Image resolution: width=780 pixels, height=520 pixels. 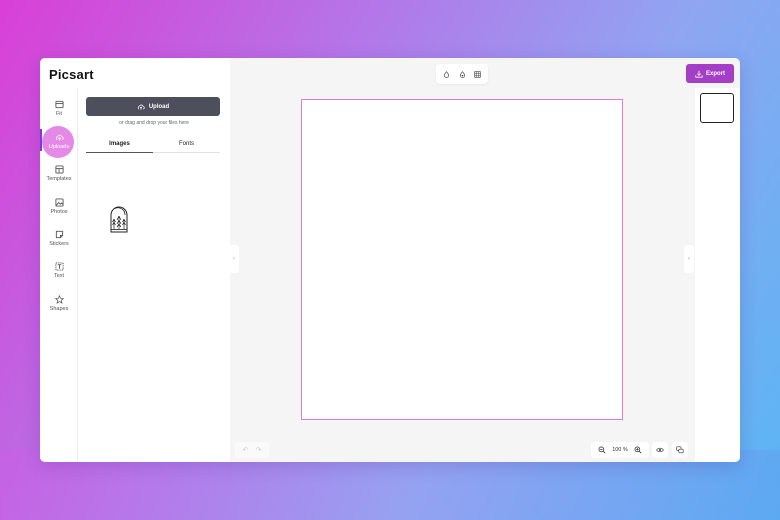 I want to click on sidebar-item-shapes: Shapes, so click(x=59, y=303).